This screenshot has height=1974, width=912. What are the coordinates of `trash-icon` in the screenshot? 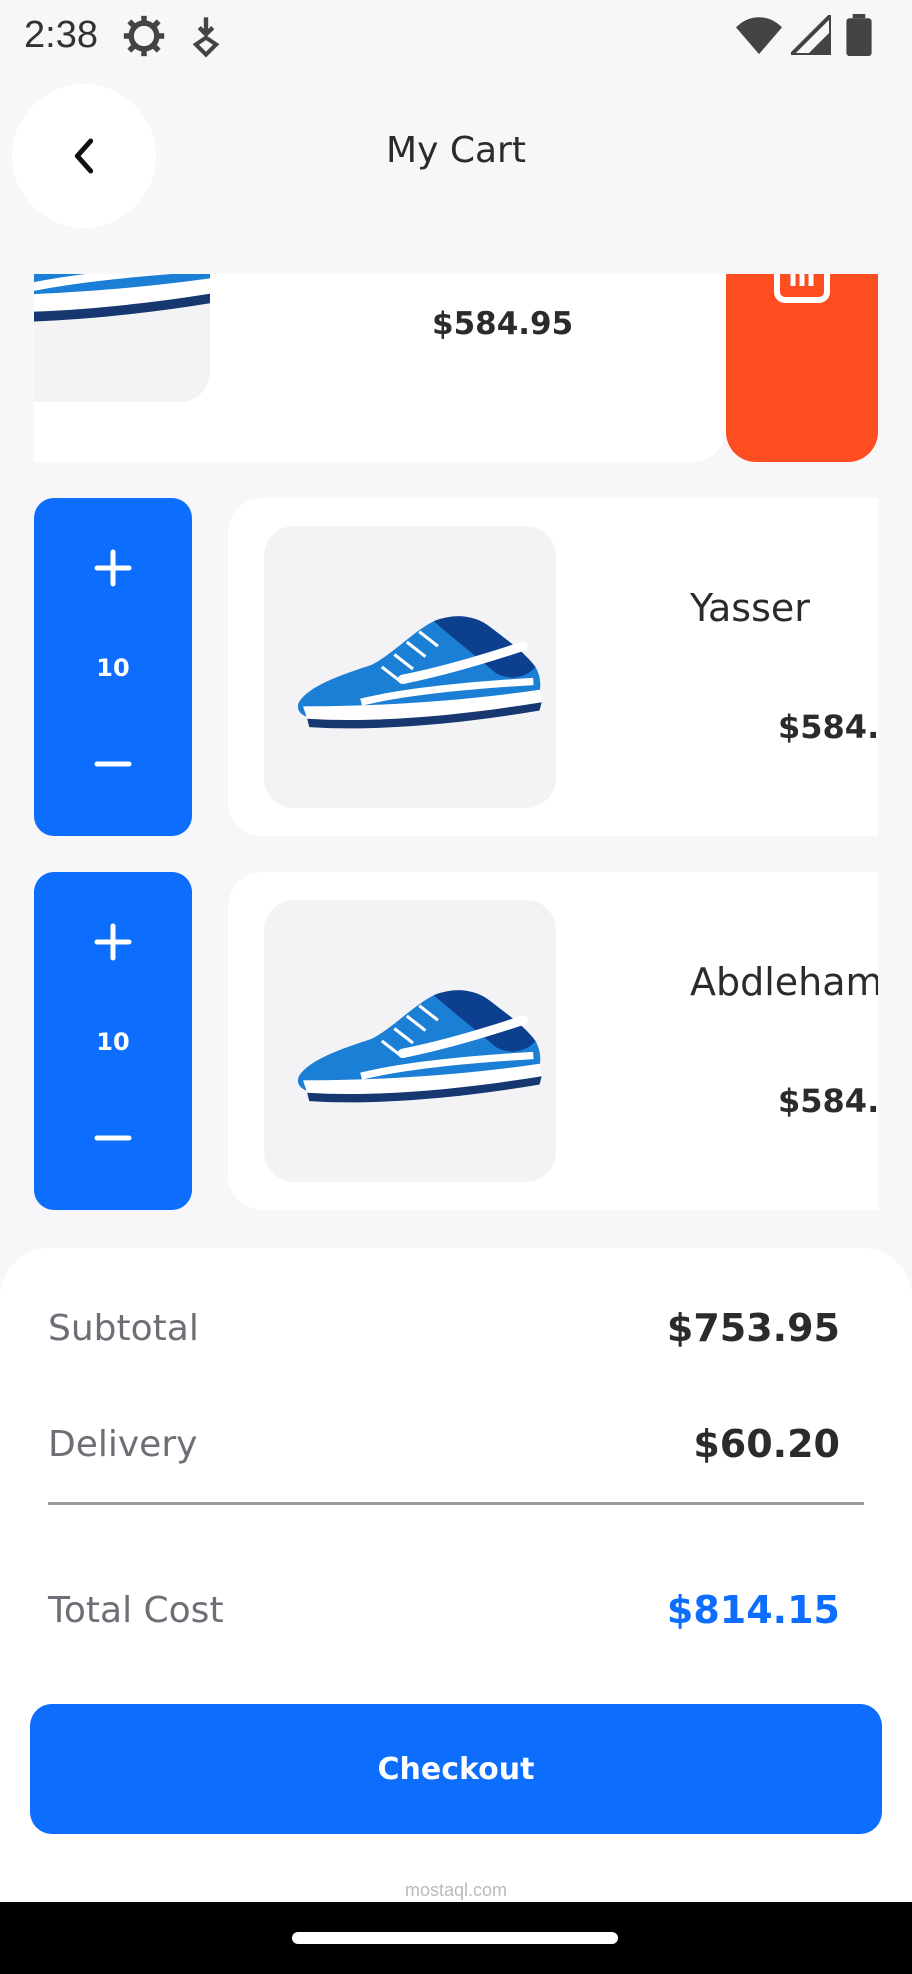 It's located at (802, 288).